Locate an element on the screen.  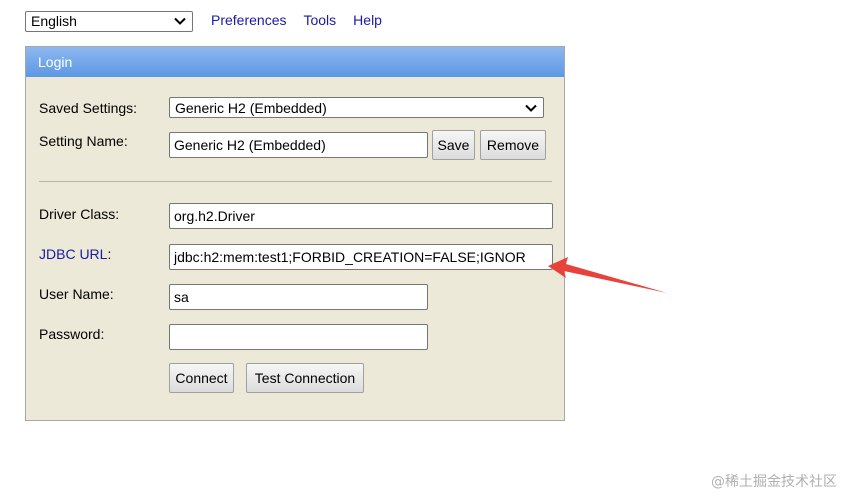
save-button: Save is located at coordinates (453, 145).